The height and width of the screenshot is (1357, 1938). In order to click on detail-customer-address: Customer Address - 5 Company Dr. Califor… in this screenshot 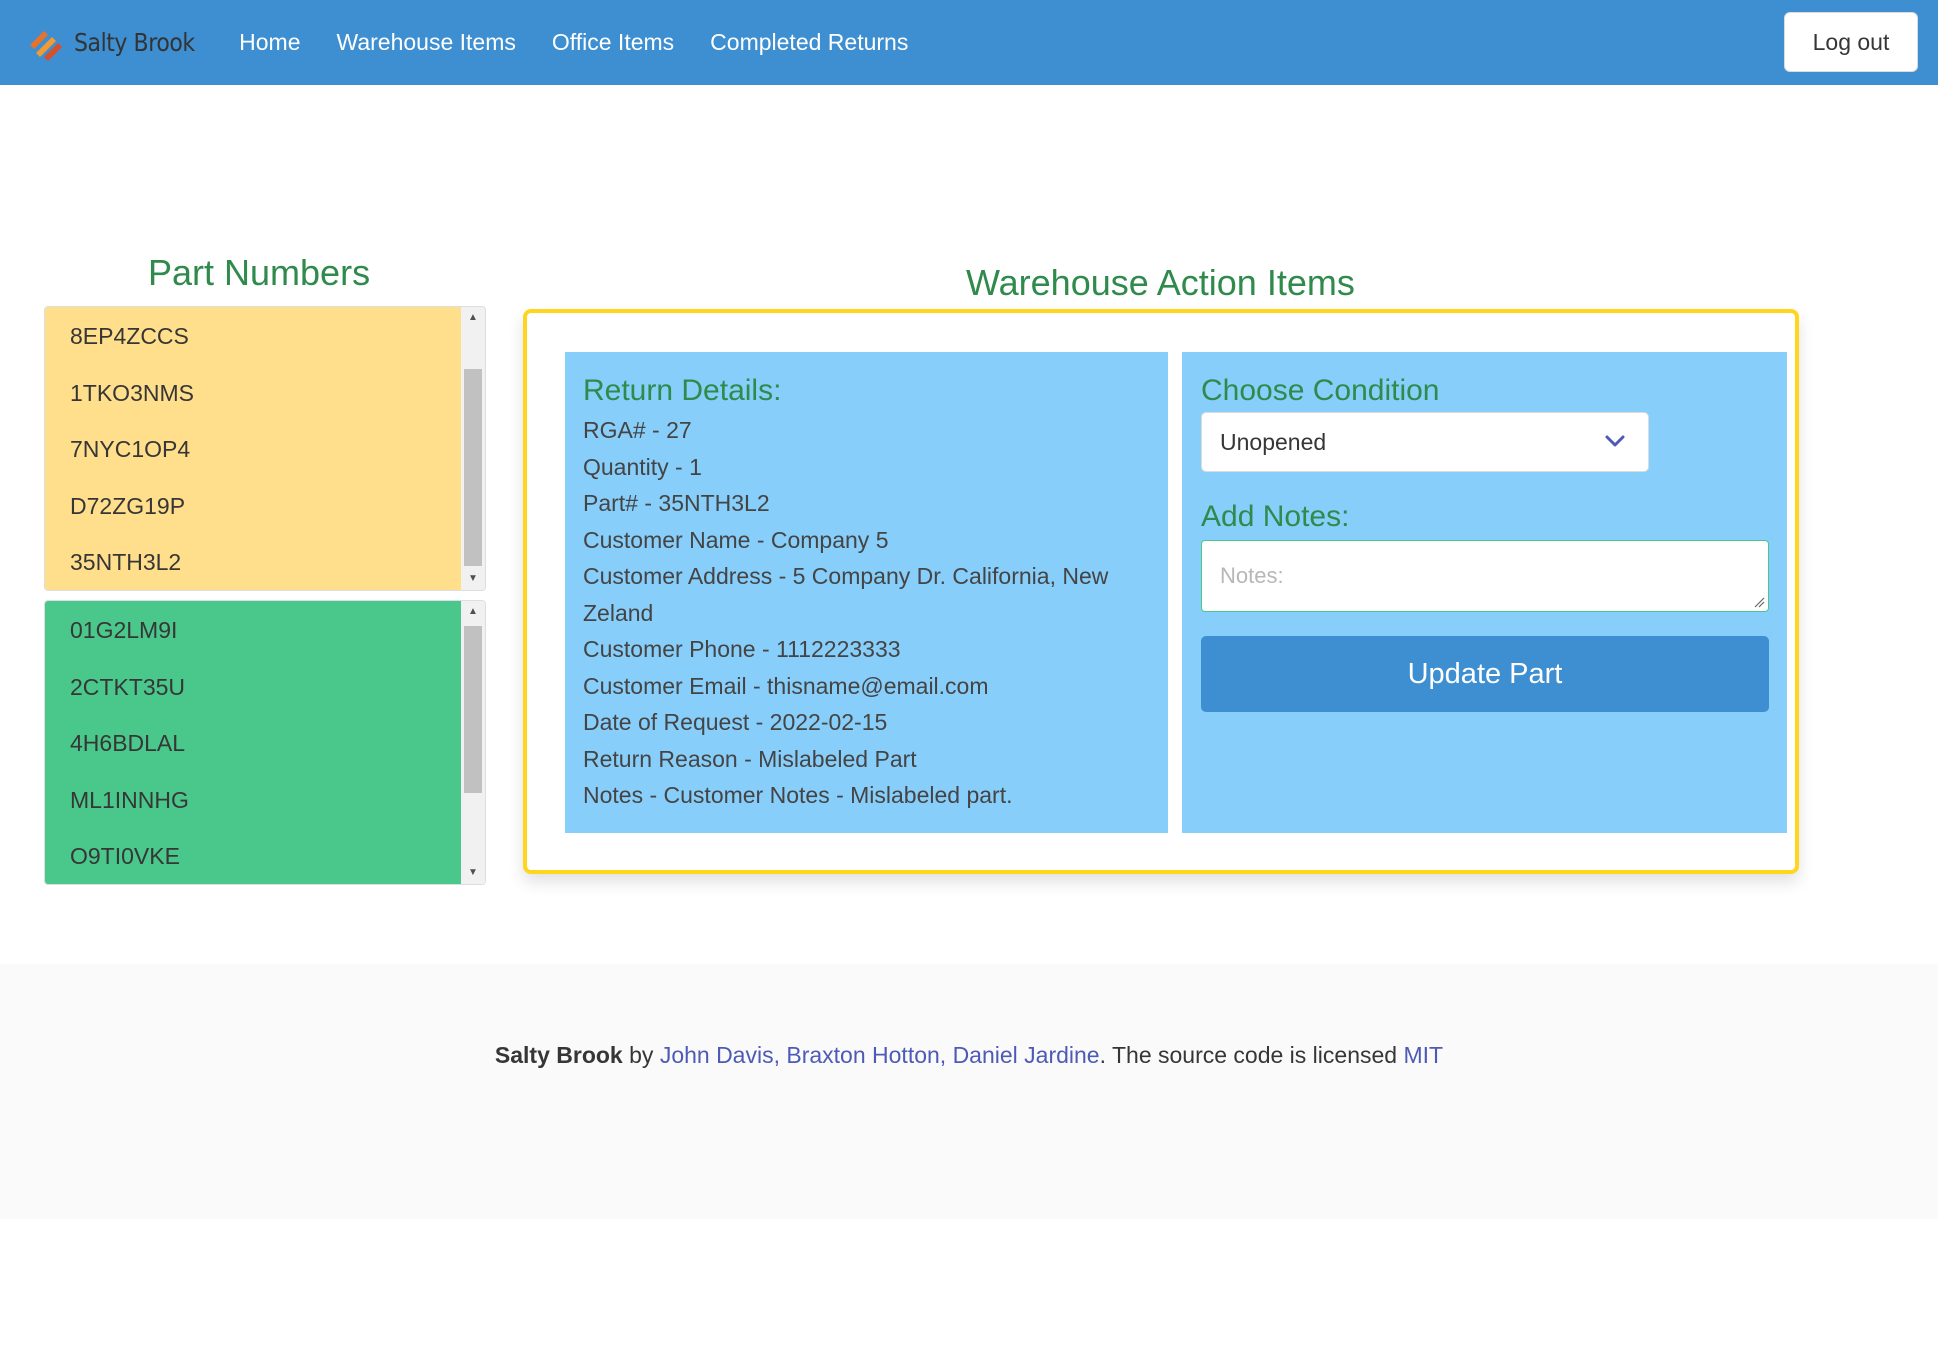, I will do `click(846, 594)`.